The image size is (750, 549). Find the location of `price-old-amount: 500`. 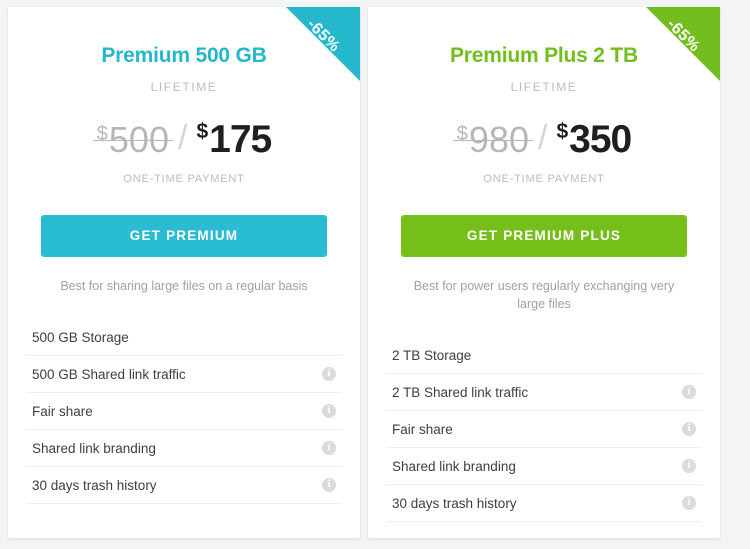

price-old-amount: 500 is located at coordinates (138, 139).